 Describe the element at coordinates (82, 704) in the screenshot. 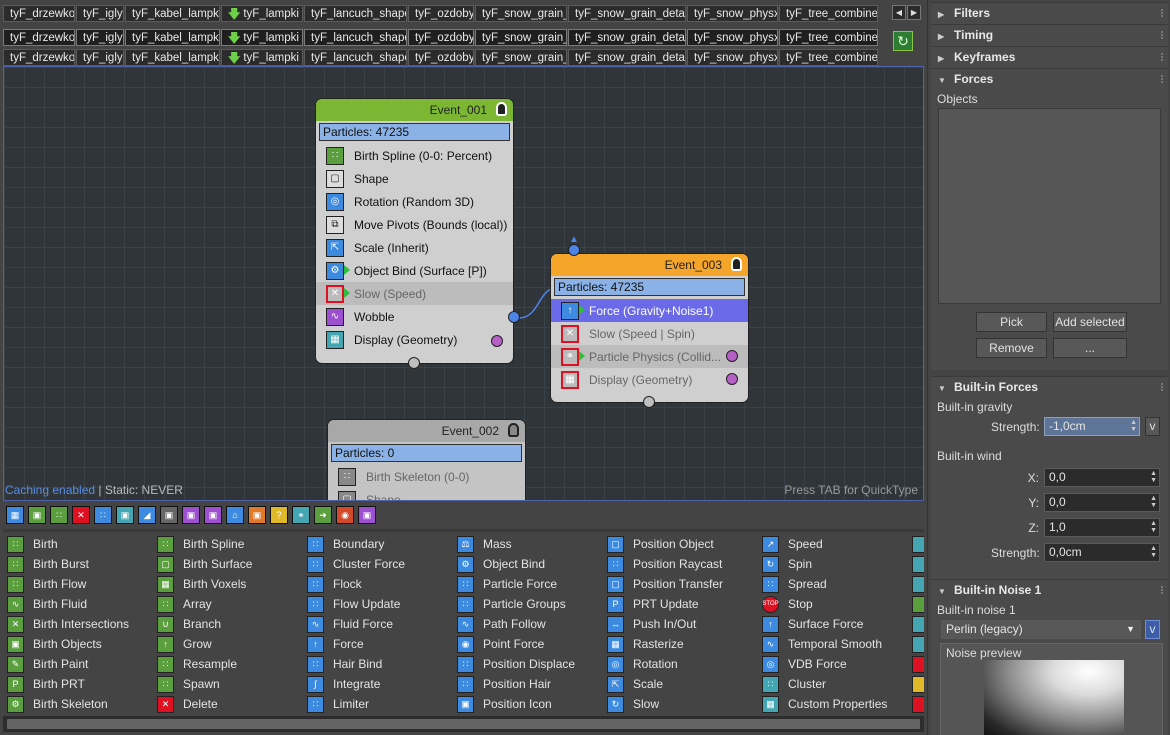

I see `list-item: ⚙ Birth Skeleton` at that location.